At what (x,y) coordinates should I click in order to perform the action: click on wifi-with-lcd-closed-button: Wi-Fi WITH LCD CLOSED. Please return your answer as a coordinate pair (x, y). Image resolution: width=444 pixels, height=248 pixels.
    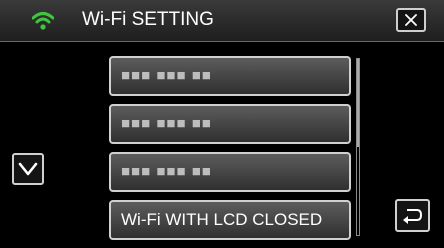
    Looking at the image, I should click on (230, 220).